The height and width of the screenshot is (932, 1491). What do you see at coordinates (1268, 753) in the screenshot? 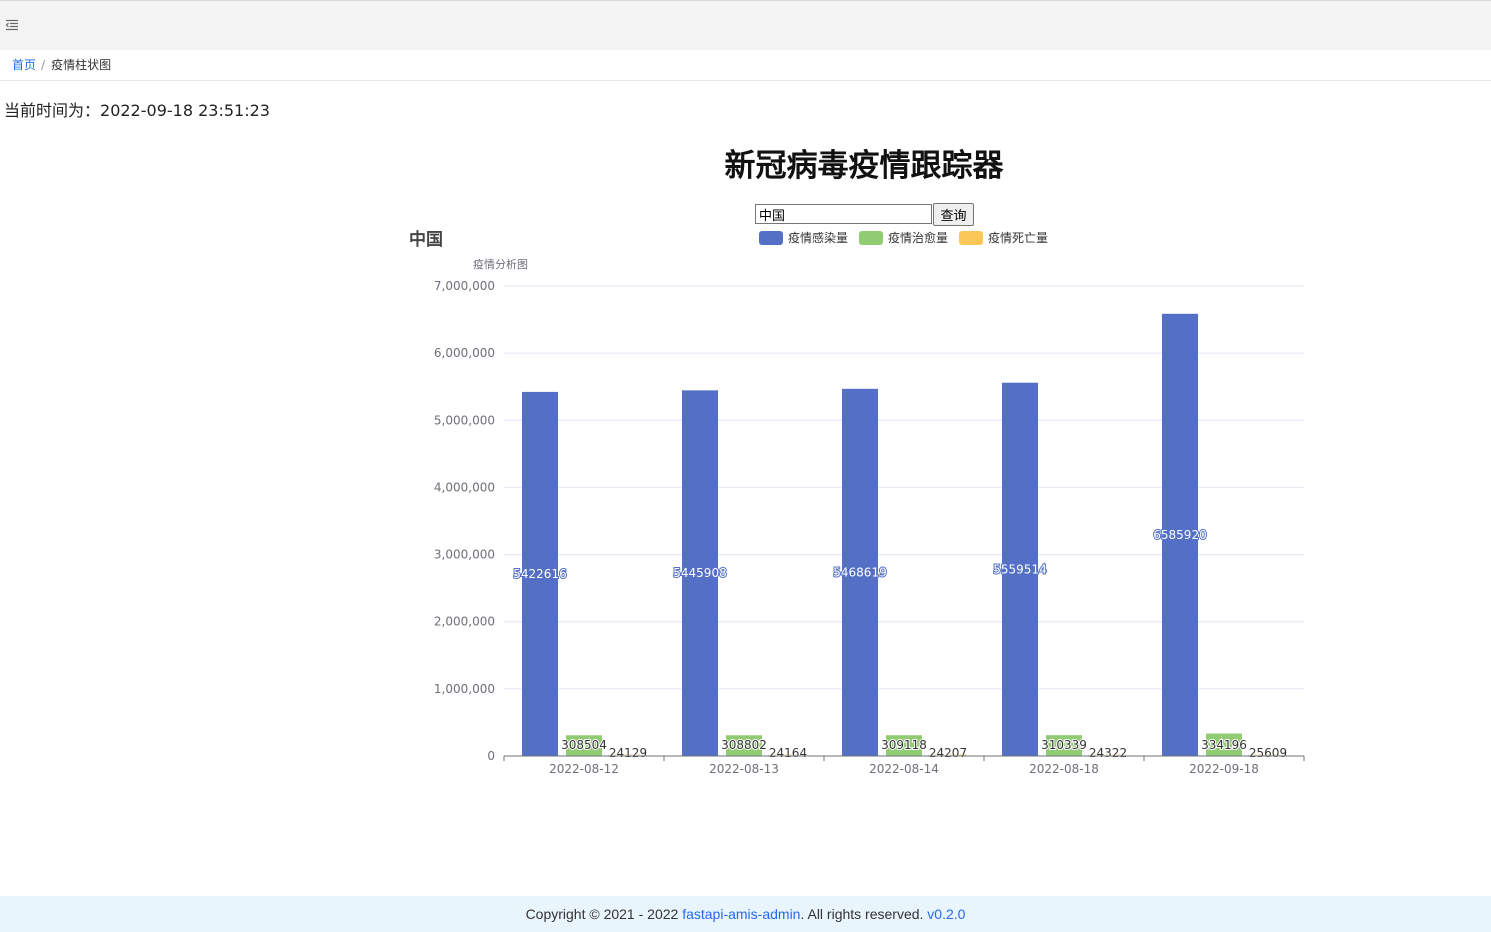
I see `bar-value-label: 25609` at bounding box center [1268, 753].